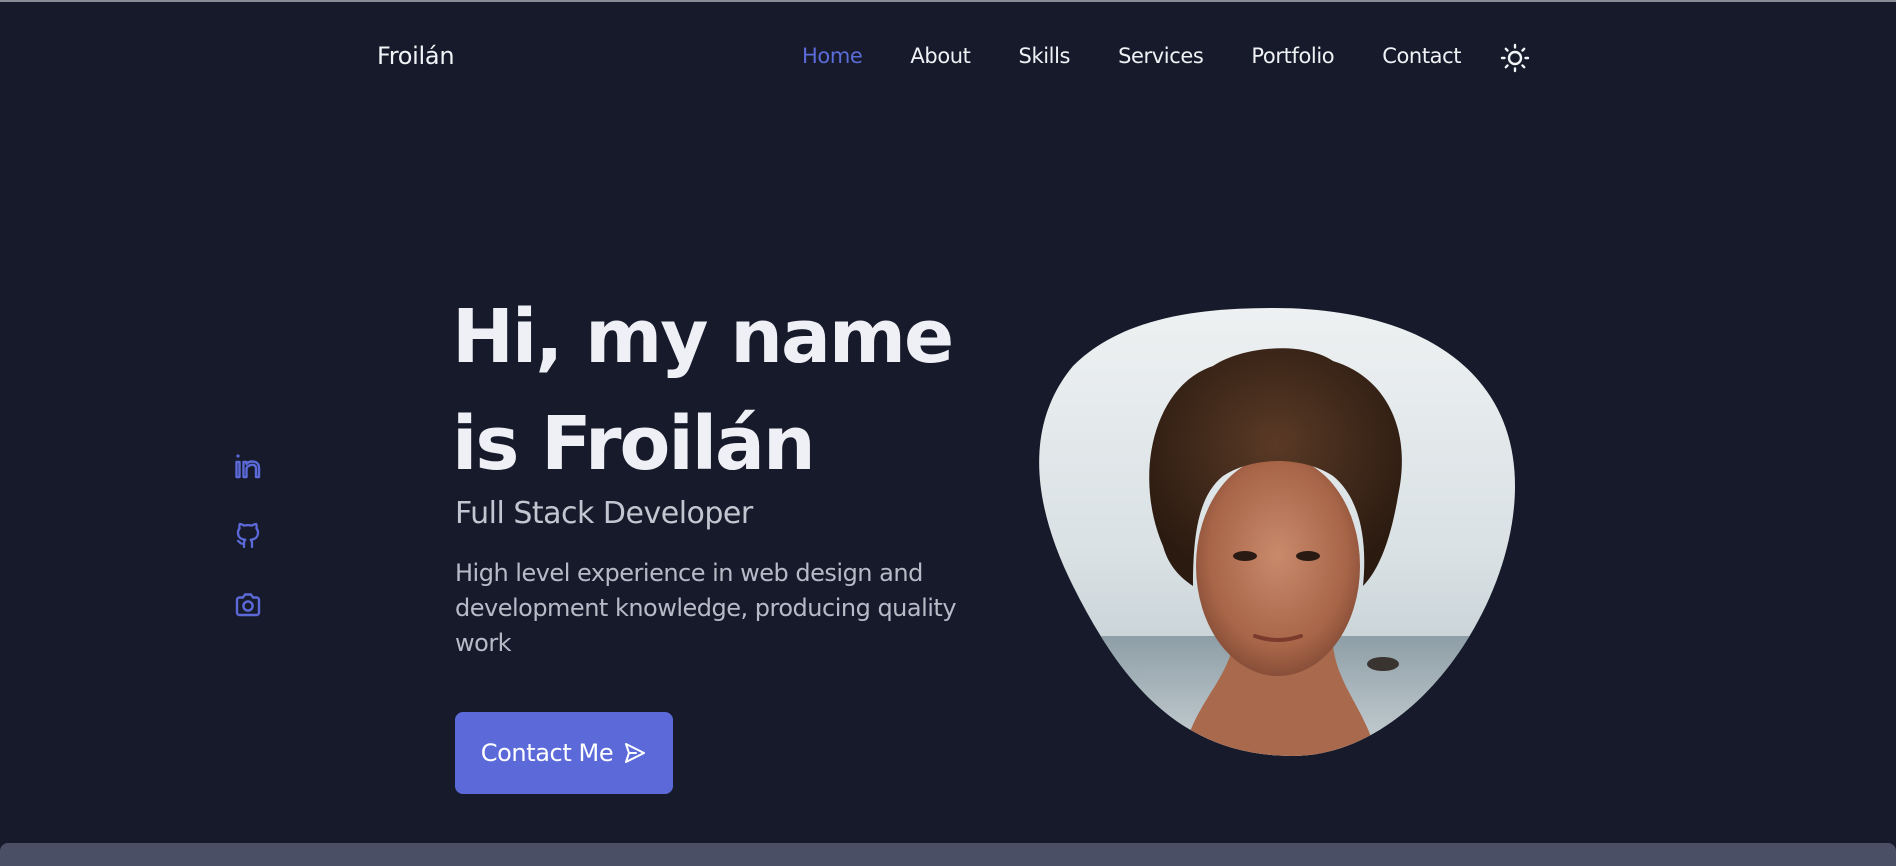  Describe the element at coordinates (1161, 56) in the screenshot. I see `nav-services: Services` at that location.